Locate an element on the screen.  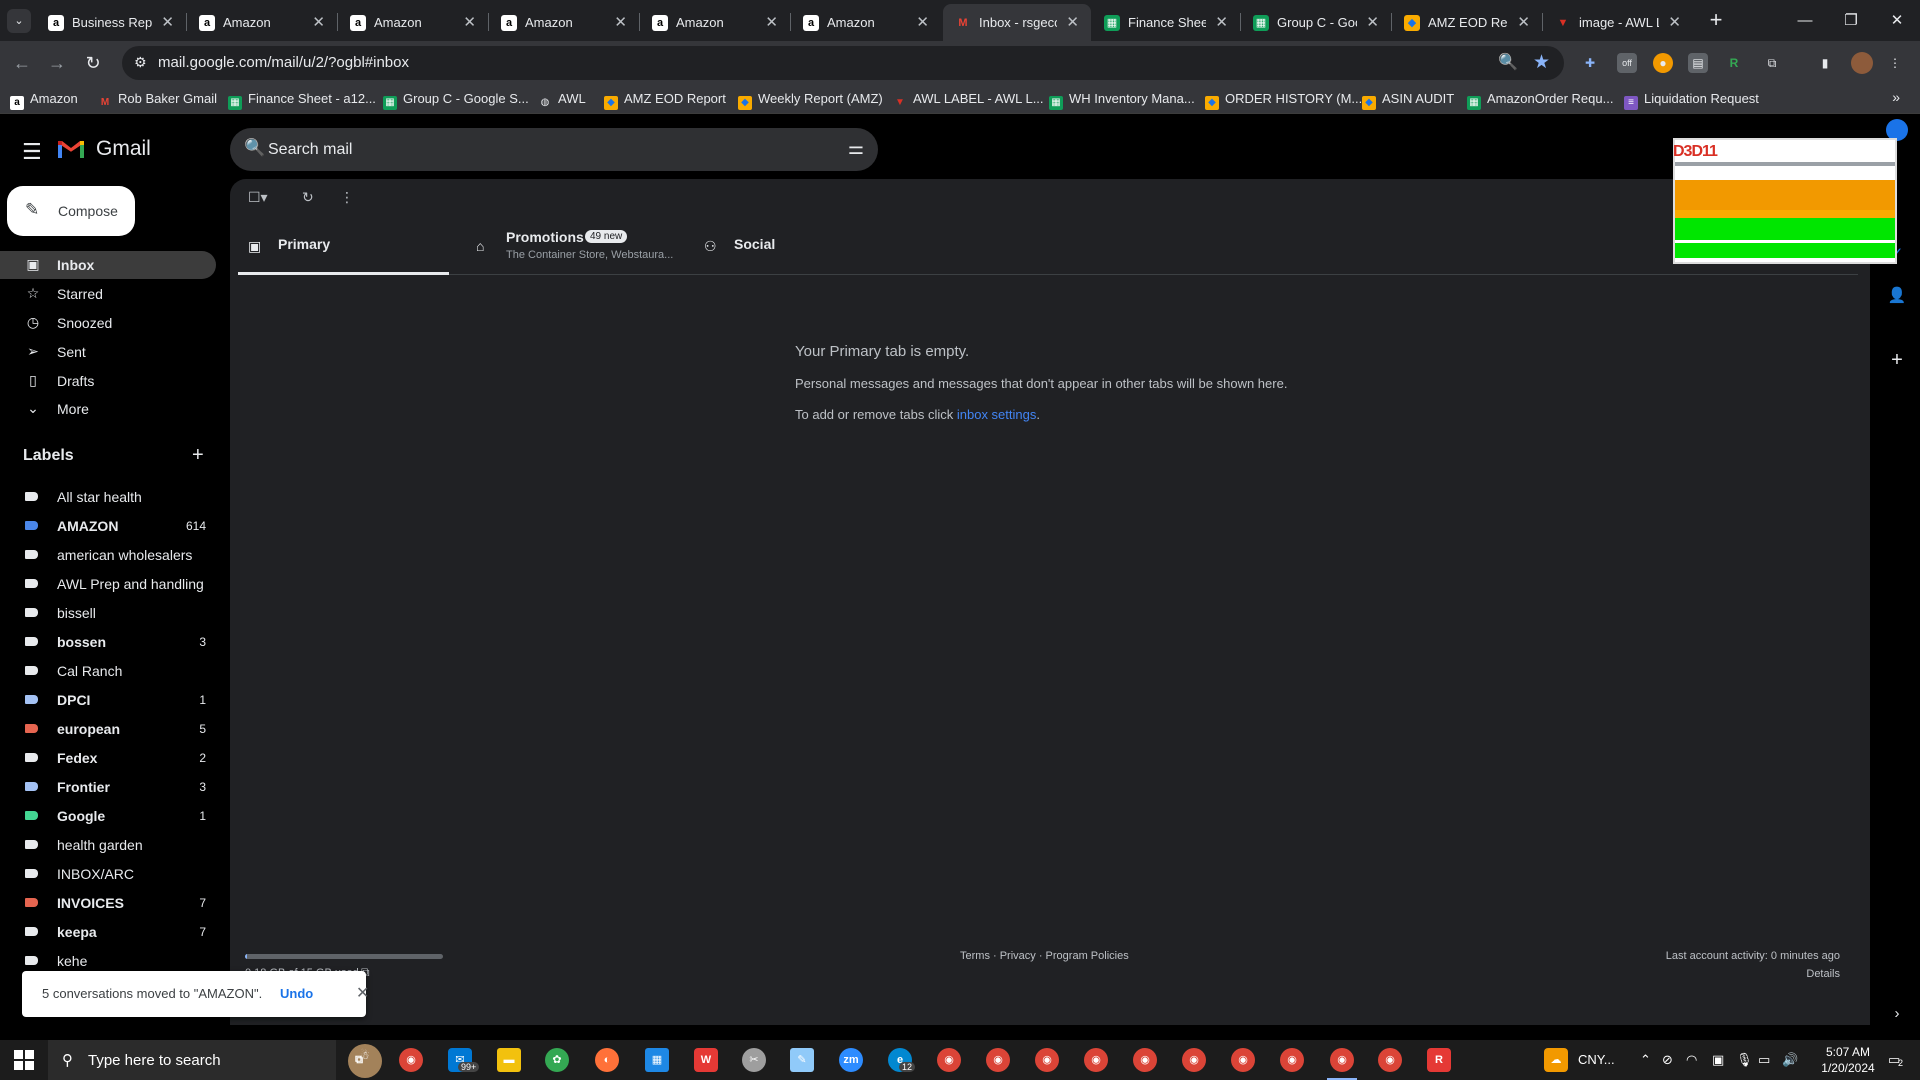
extension-grid-icon: ▤ is located at coordinates (1698, 63).